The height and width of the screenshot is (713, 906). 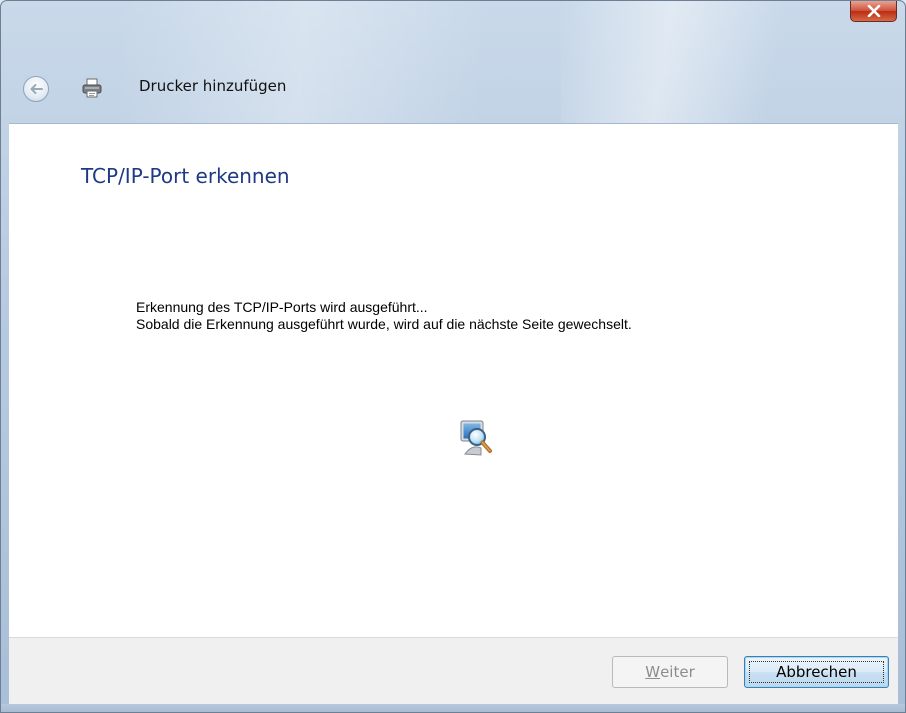 I want to click on cancel-button: Abbrechen, so click(x=816, y=672).